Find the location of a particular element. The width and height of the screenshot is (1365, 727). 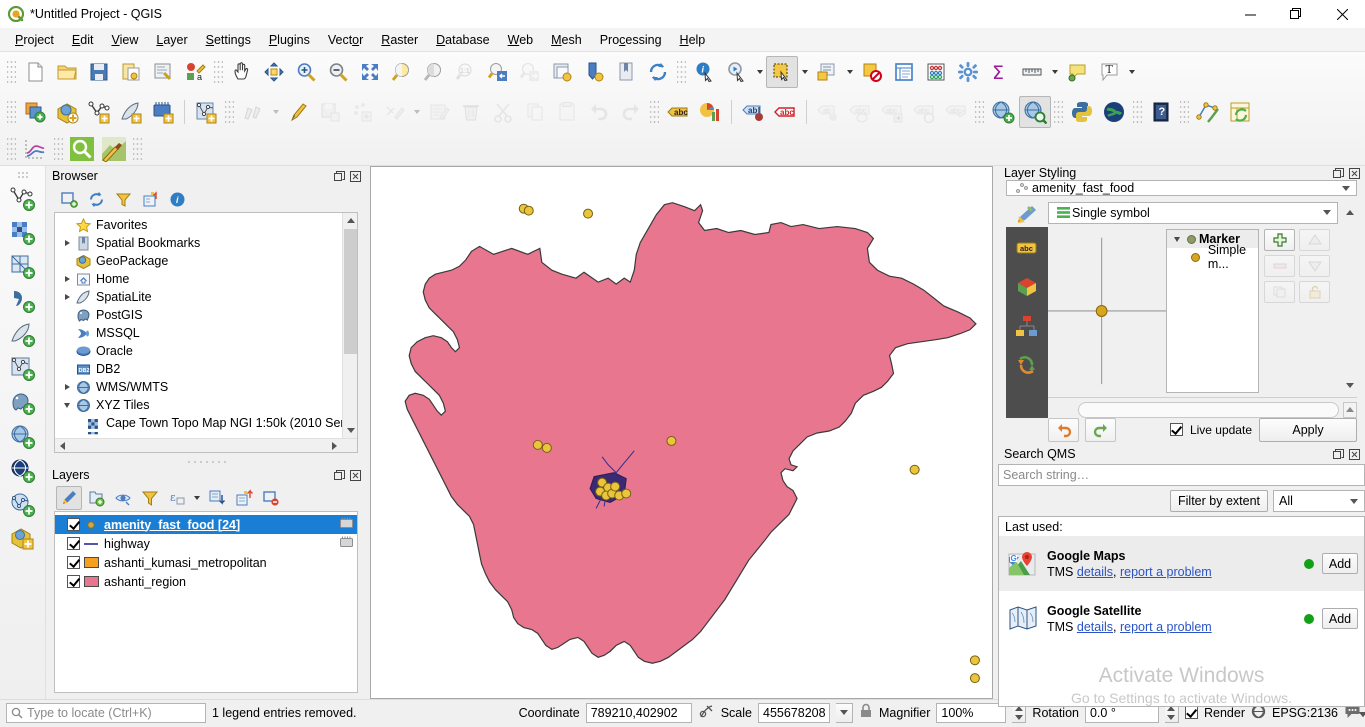

layer-styling-float-button is located at coordinates (1338, 173).